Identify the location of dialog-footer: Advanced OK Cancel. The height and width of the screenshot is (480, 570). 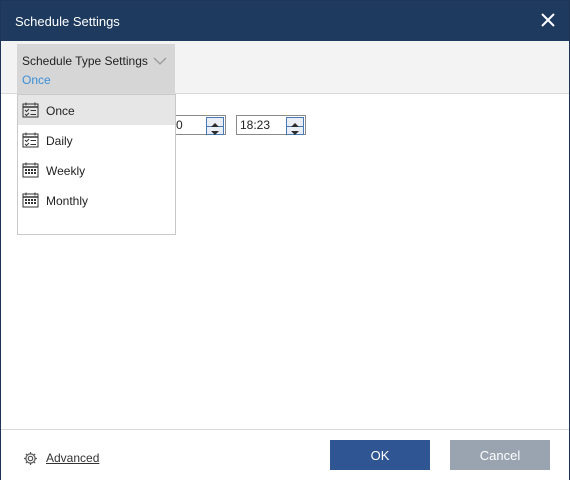
(285, 454).